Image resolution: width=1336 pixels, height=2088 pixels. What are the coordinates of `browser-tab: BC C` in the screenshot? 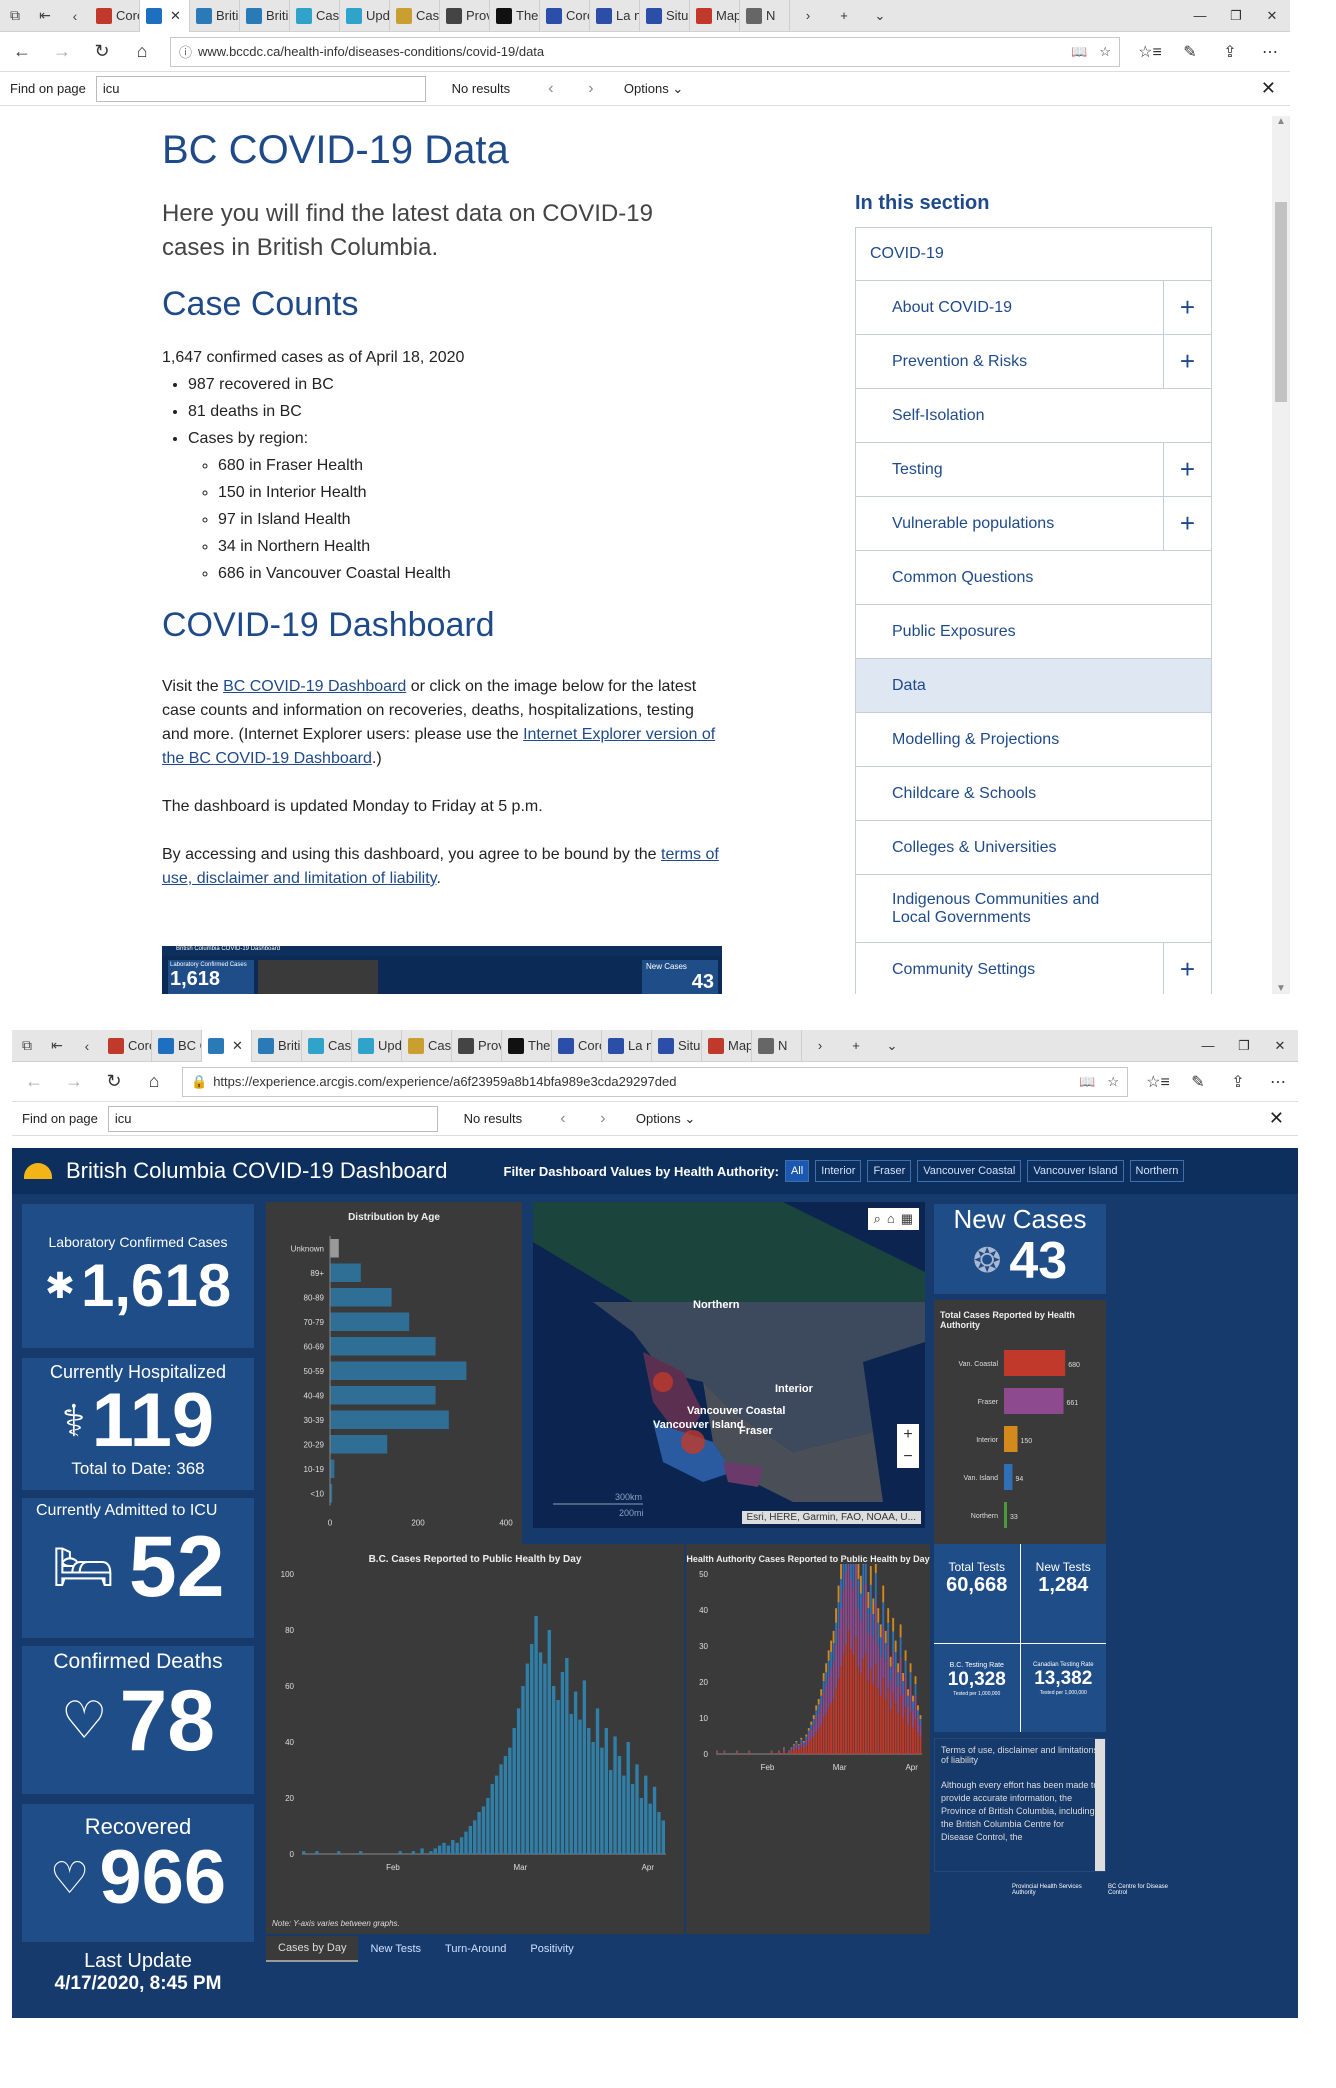 It's located at (177, 1046).